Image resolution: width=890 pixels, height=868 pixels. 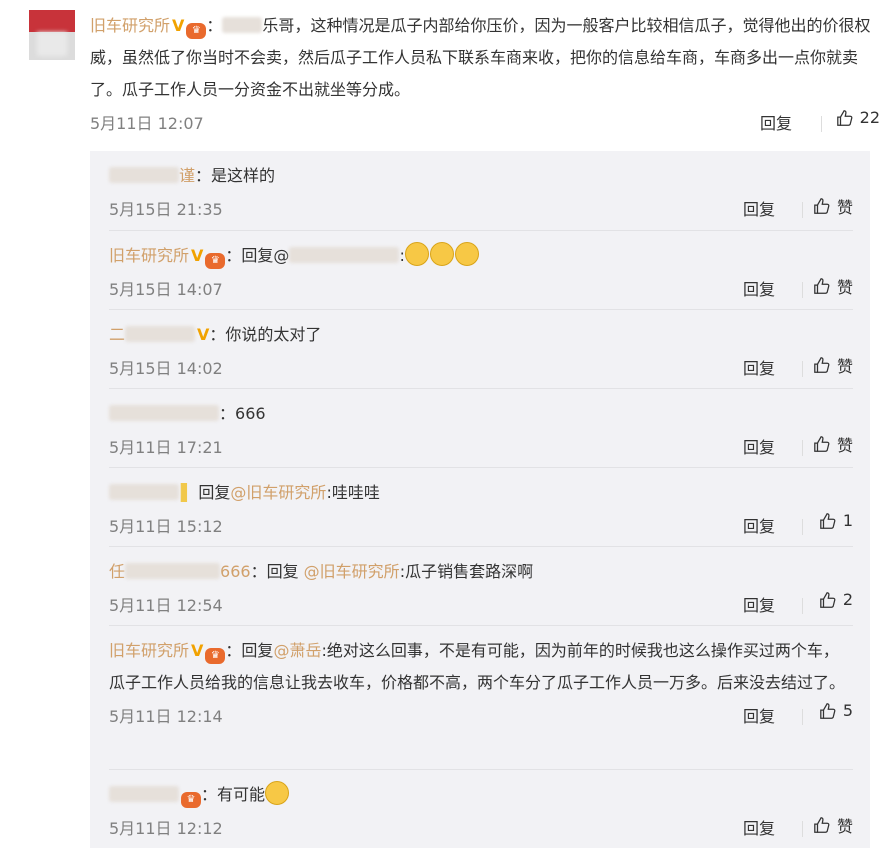 I want to click on reply-text: 旧车研究所 V ♛ ：回复@:, so click(x=481, y=251).